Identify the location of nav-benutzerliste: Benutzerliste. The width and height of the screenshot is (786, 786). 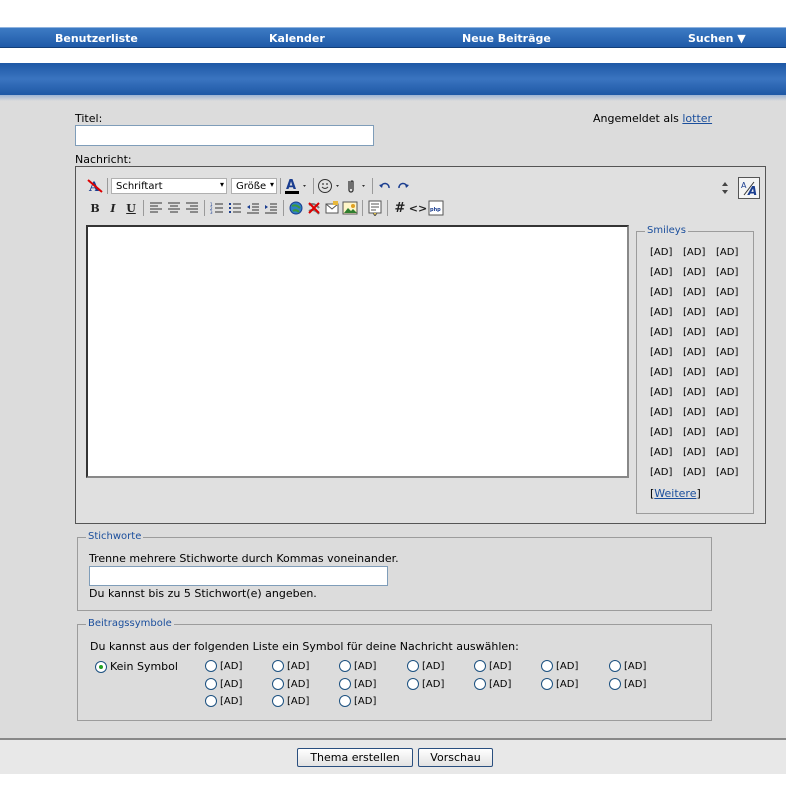
(96, 38).